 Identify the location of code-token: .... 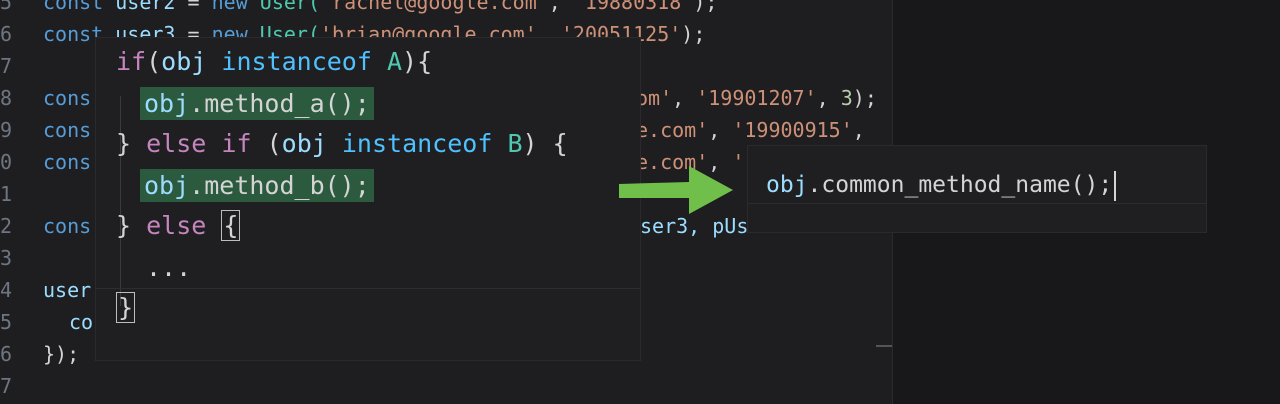
(169, 267).